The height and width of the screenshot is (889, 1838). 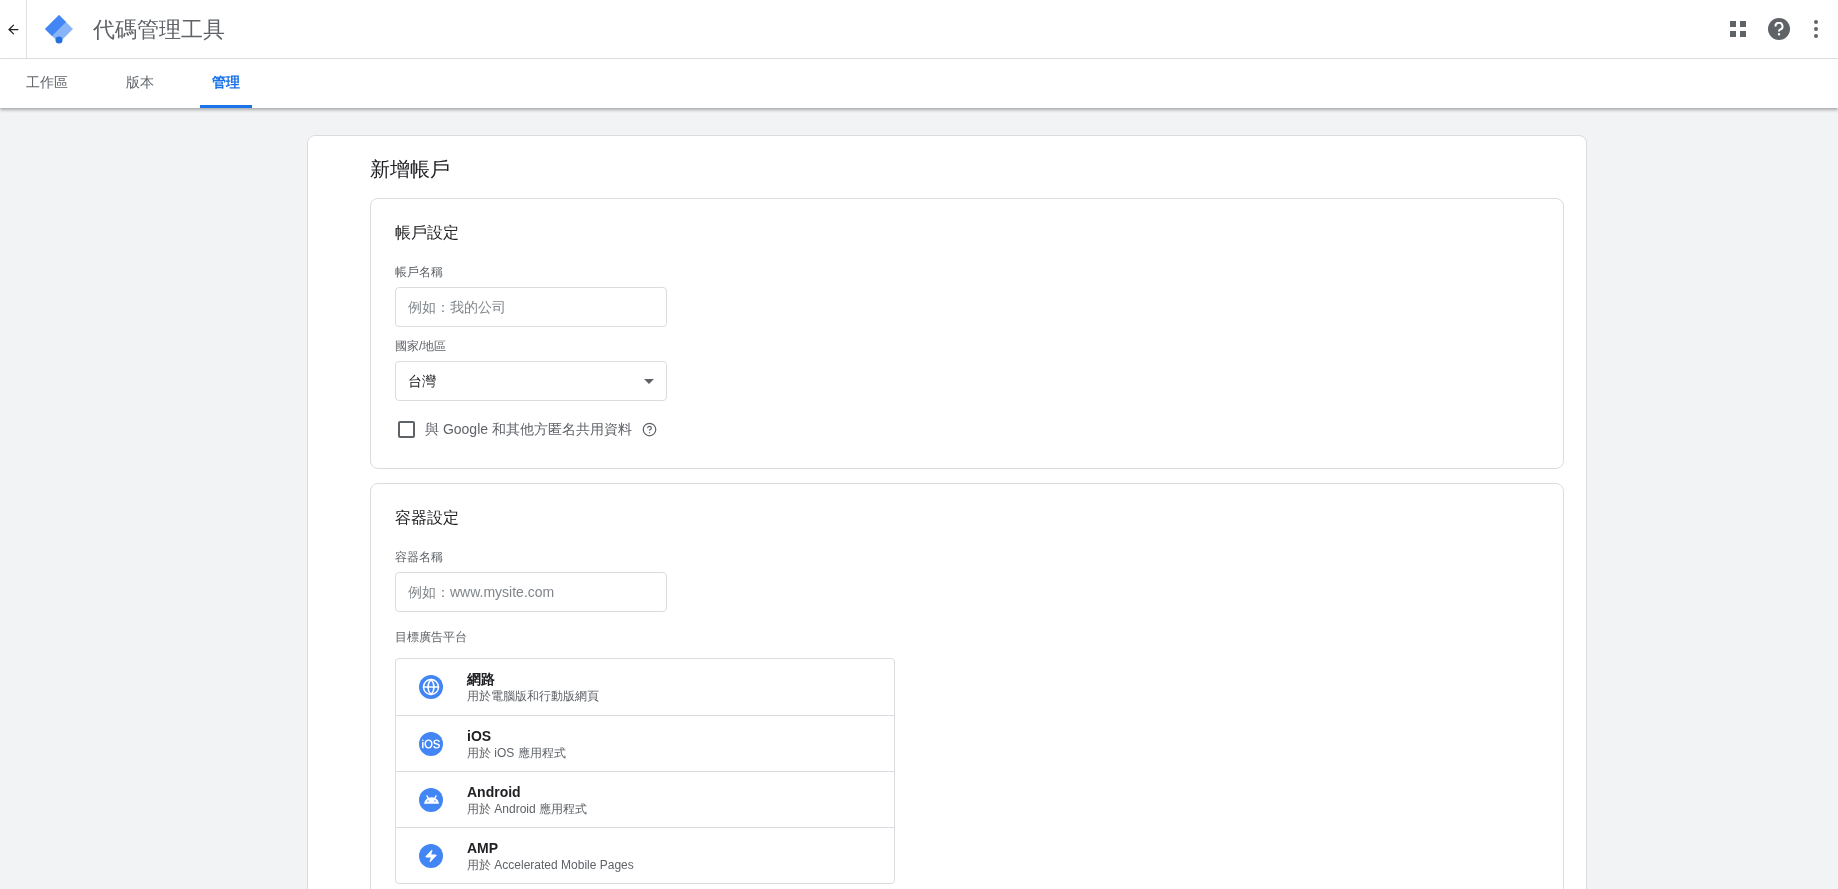 What do you see at coordinates (419, 272) in the screenshot?
I see `field-label: 帳戶名稱` at bounding box center [419, 272].